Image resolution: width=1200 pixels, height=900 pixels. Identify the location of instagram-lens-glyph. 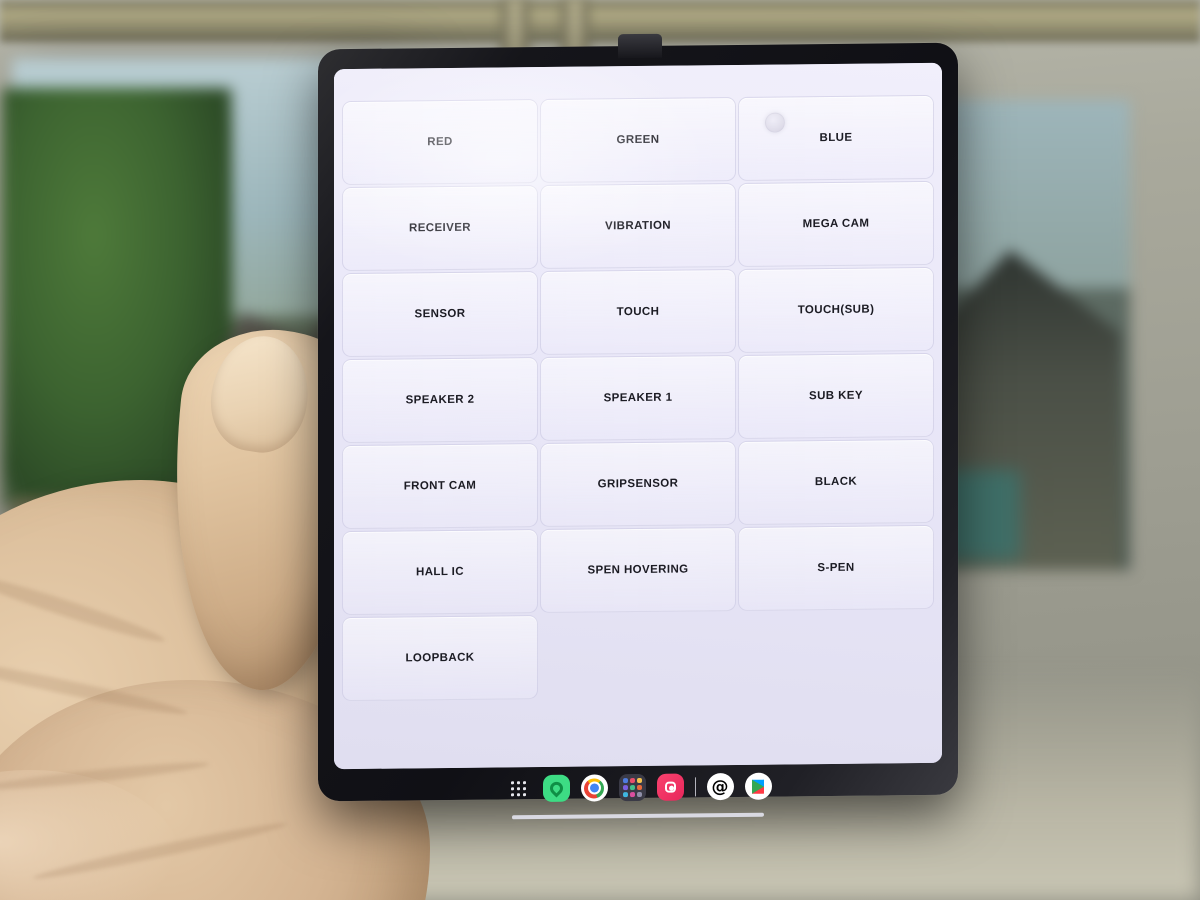
(670, 787).